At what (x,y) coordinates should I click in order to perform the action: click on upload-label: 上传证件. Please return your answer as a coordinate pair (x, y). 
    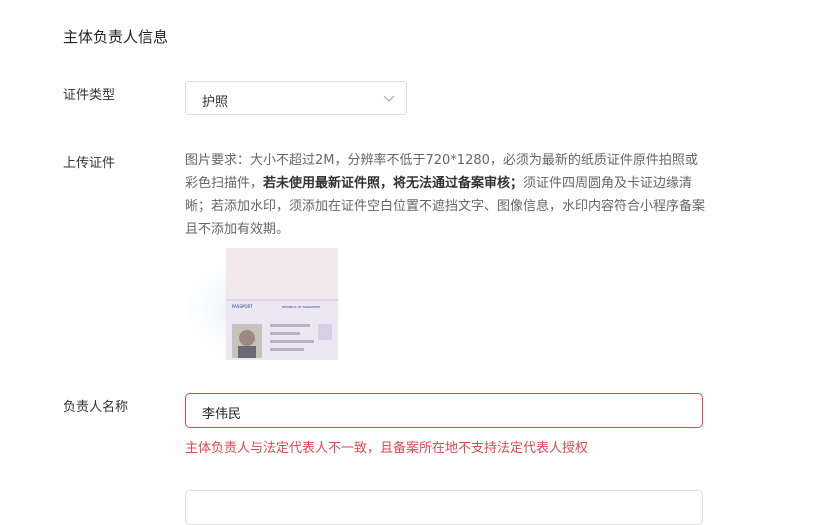
    Looking at the image, I should click on (89, 163).